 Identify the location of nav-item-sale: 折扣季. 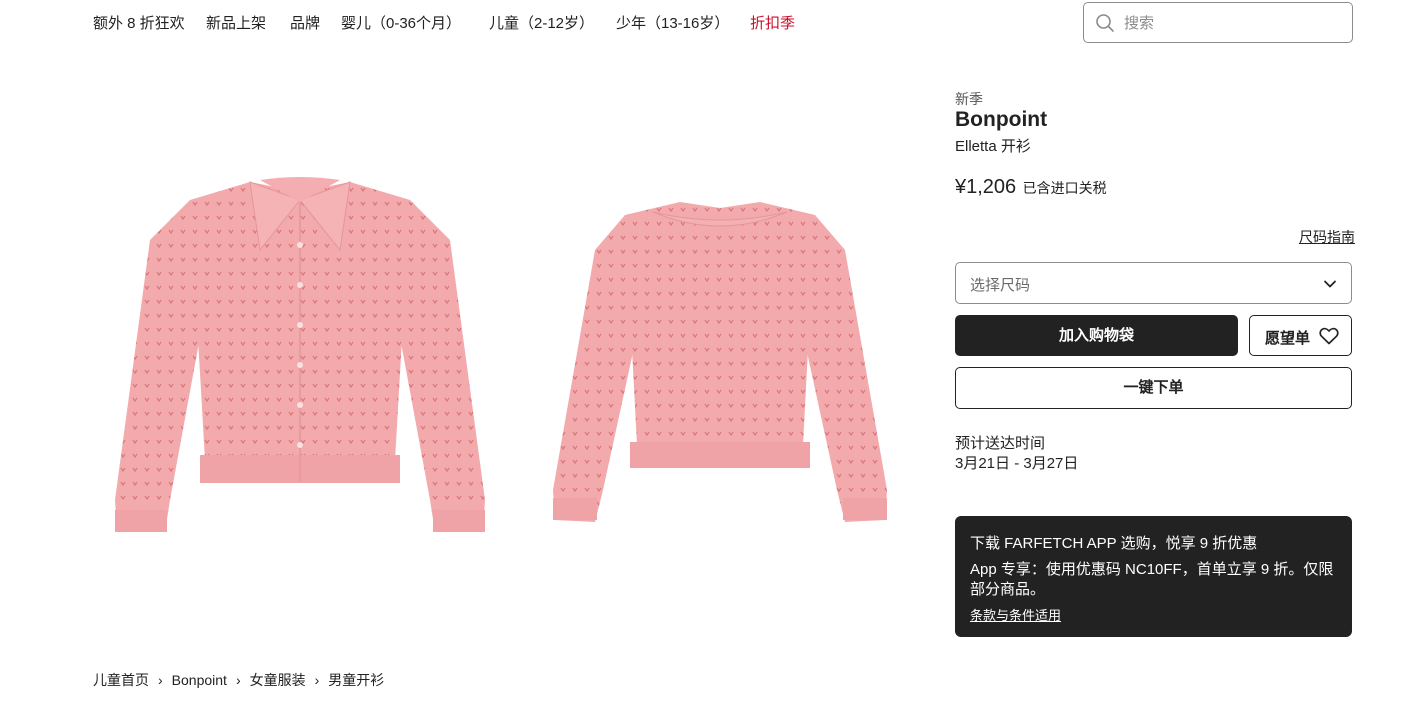
(772, 22).